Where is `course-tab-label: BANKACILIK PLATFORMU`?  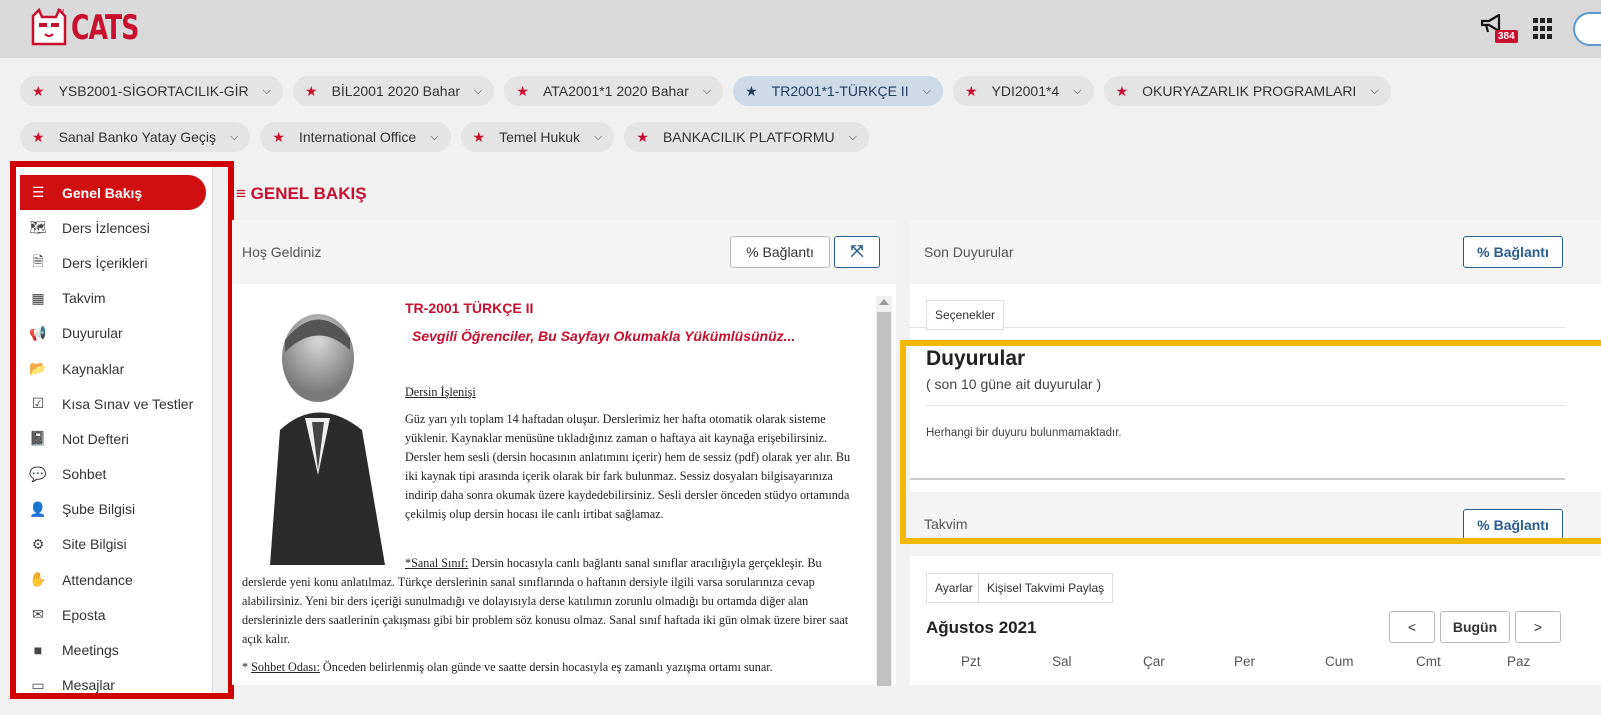 course-tab-label: BANKACILIK PLATFORMU is located at coordinates (748, 137).